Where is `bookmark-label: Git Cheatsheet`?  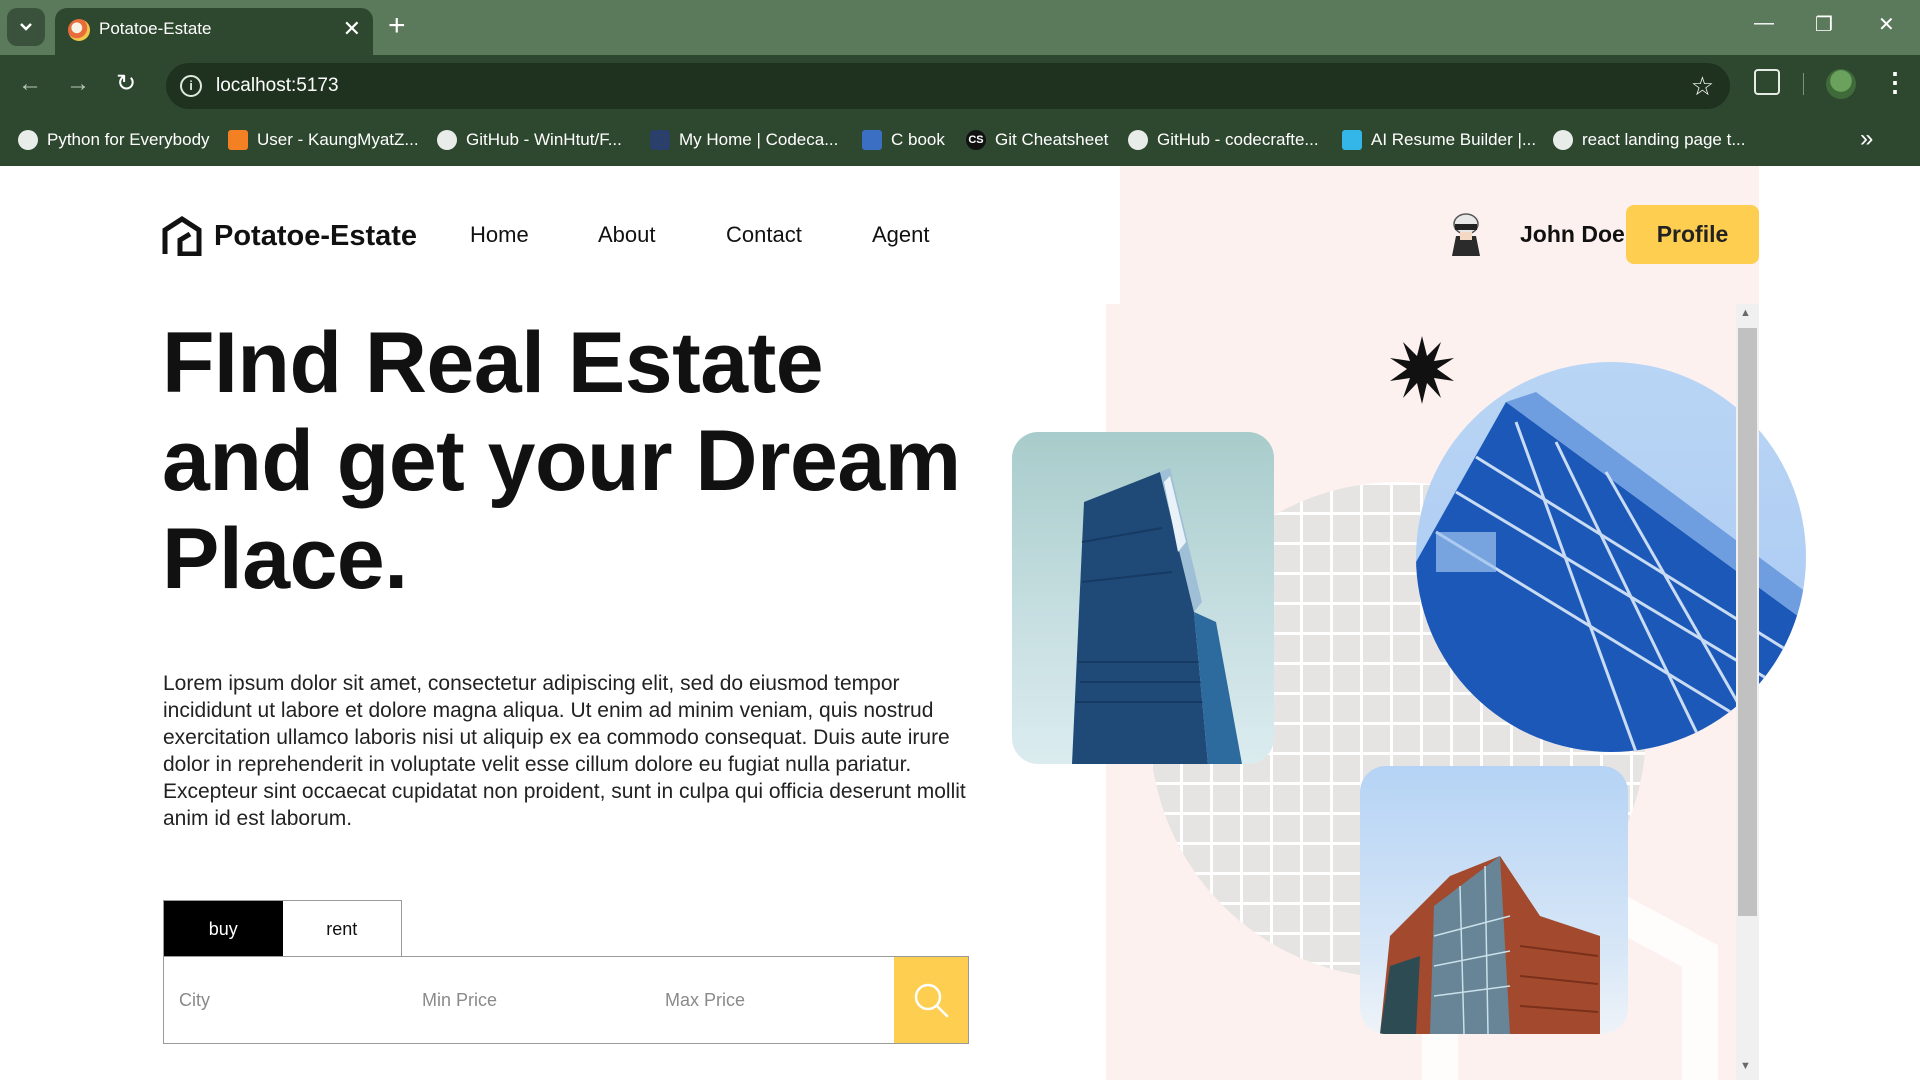
bookmark-label: Git Cheatsheet is located at coordinates (1052, 139).